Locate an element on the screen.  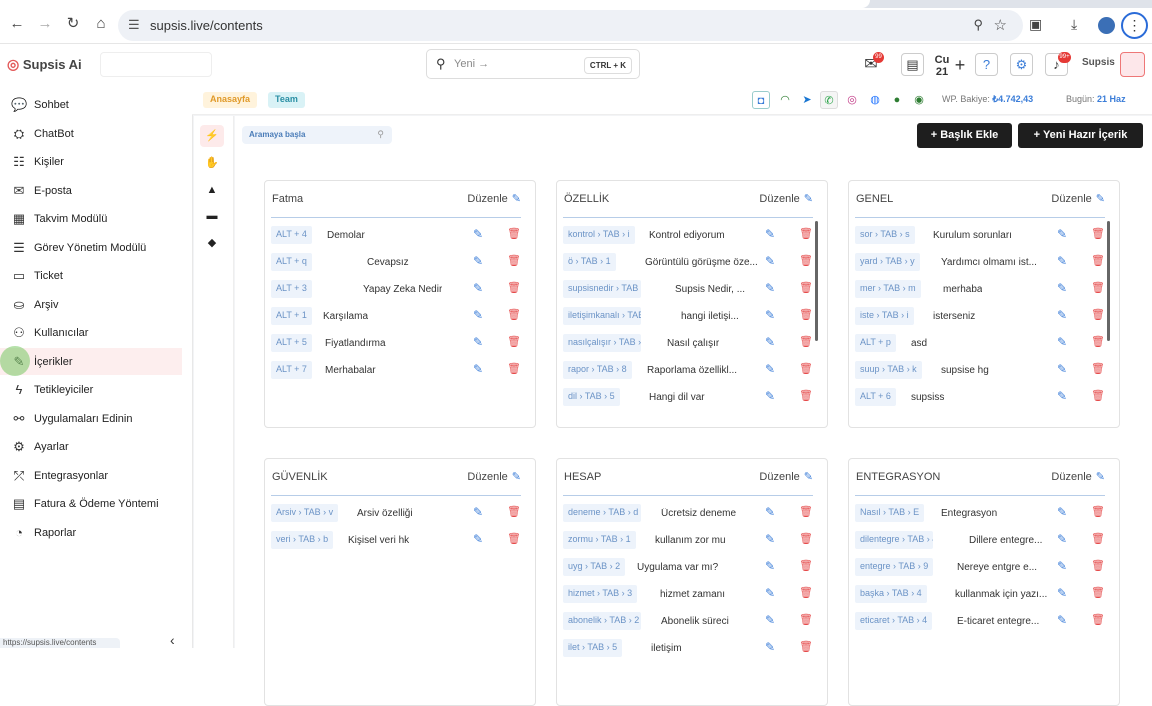
content-row: ö › TAB › 1 Görüntülü görüşme öze... ✎ 🗑 is located at coordinates (688, 263).